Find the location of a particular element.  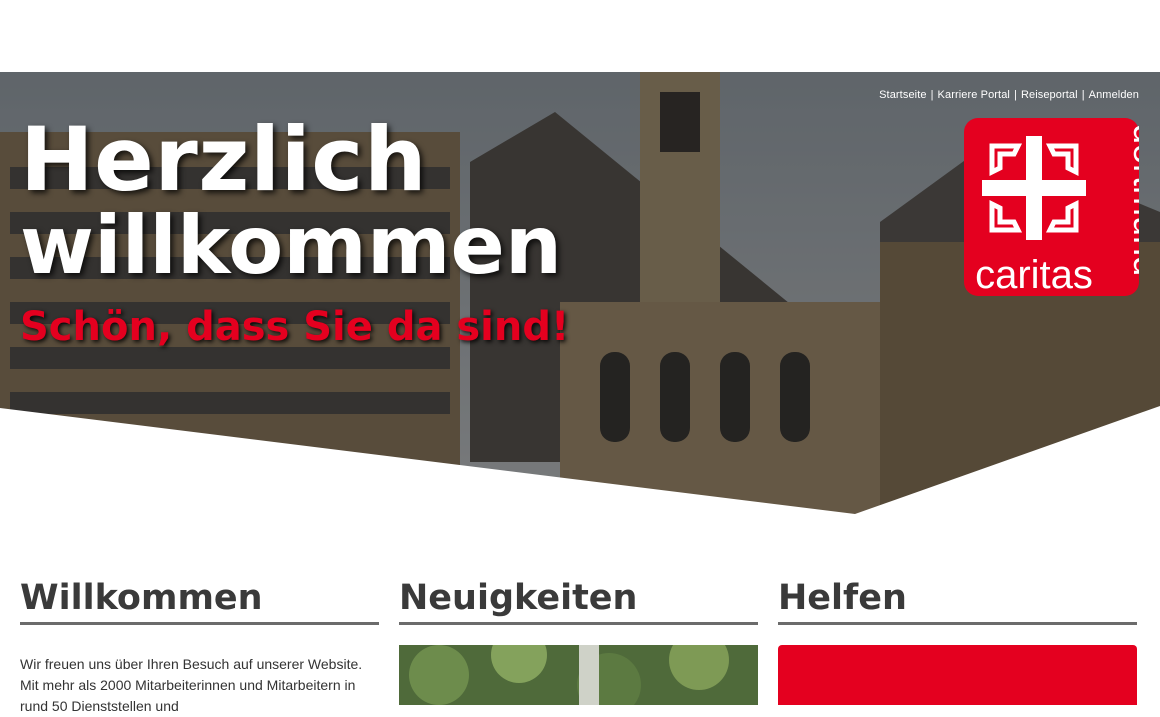

help-heading: Helfen is located at coordinates (957, 601).